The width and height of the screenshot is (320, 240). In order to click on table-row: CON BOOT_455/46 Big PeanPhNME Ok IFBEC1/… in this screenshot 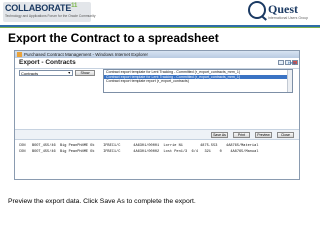, I will do `click(139, 152)`.